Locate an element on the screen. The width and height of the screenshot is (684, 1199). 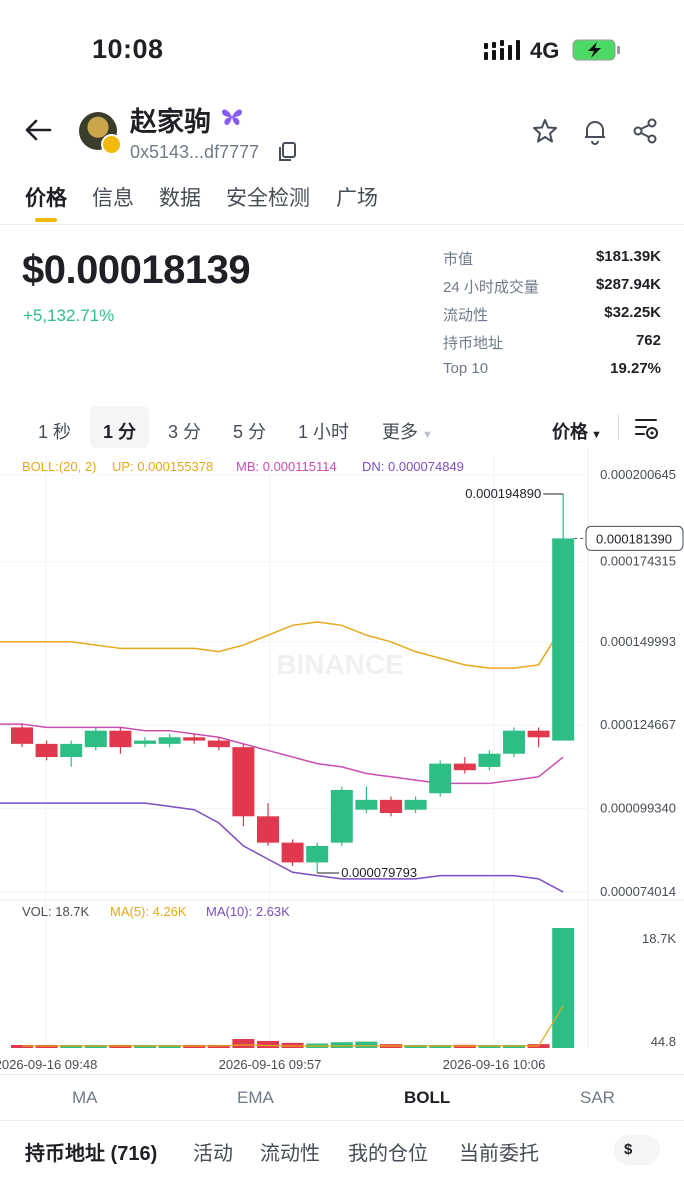
tab-activity: 活动 is located at coordinates (213, 1151).